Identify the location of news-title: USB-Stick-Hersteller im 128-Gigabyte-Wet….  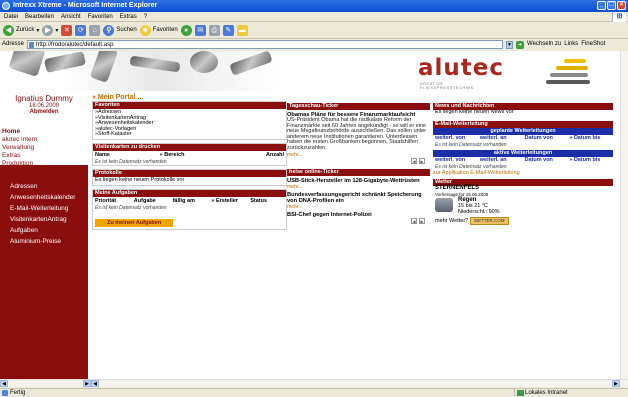
(358, 181).